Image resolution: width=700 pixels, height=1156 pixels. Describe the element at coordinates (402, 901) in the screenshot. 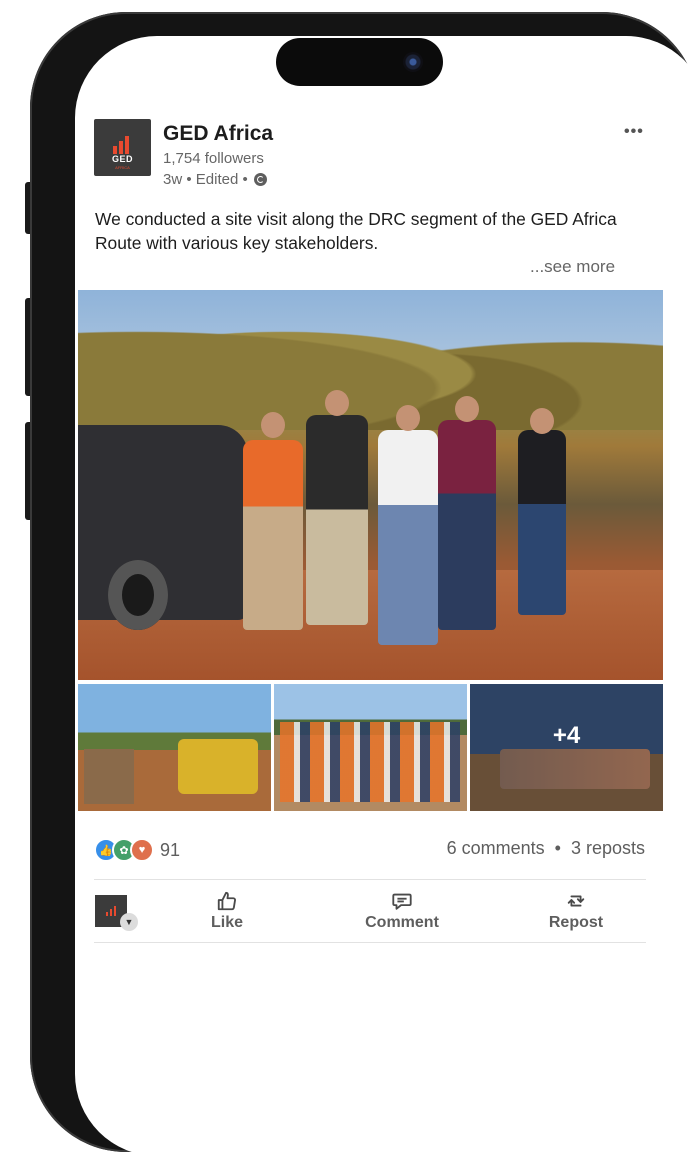

I see `comment-icon` at that location.